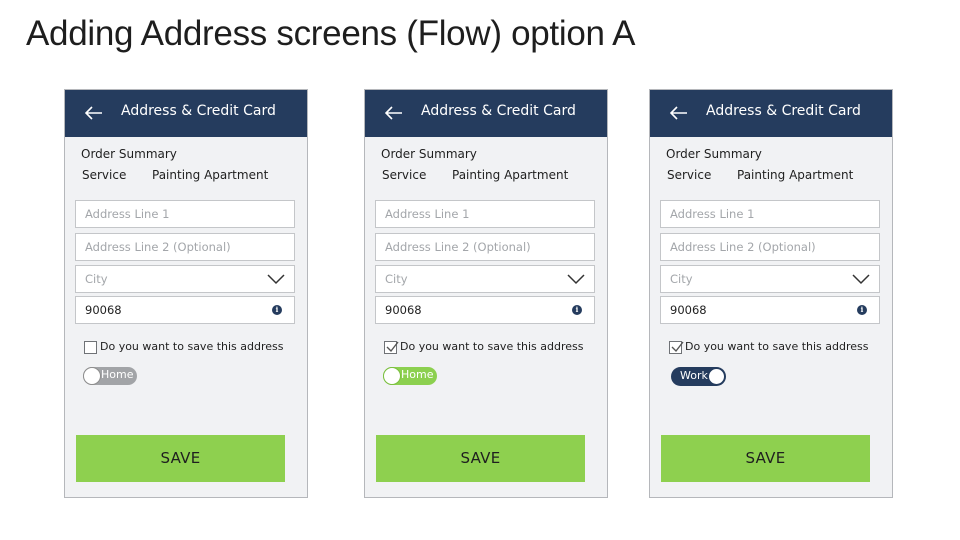 The width and height of the screenshot is (960, 540). I want to click on slide-title: Adding Address screens (Flow) option A, so click(331, 33).